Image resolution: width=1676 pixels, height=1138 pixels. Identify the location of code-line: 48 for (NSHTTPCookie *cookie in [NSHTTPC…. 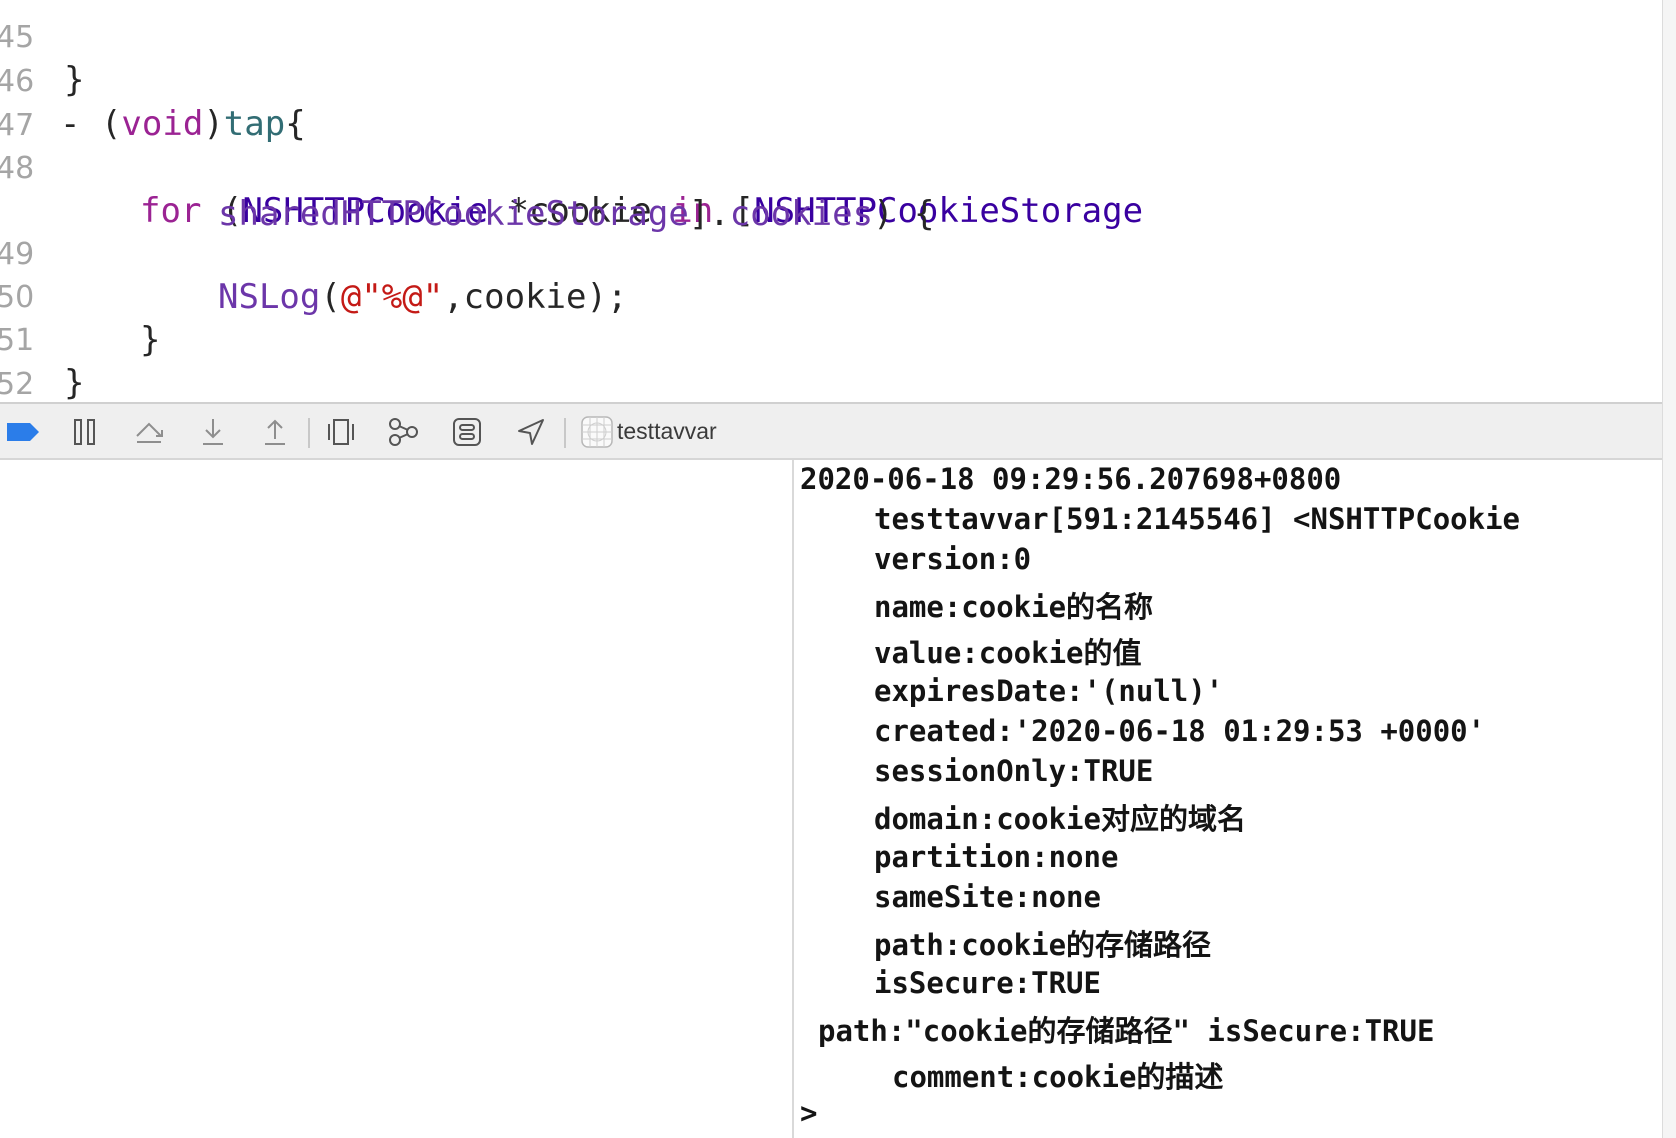
(571, 171).